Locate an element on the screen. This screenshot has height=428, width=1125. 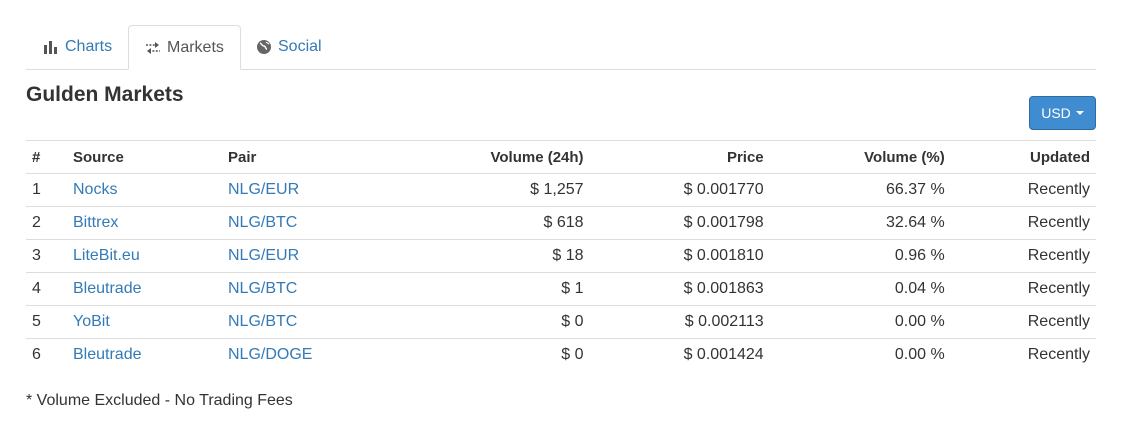
volume-cell: $ 18 is located at coordinates (487, 256).